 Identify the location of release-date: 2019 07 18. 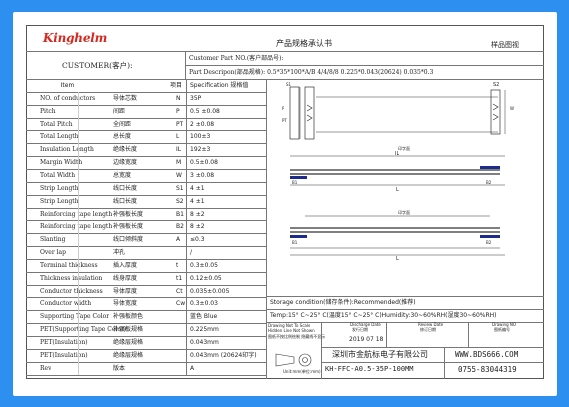
(366, 339).